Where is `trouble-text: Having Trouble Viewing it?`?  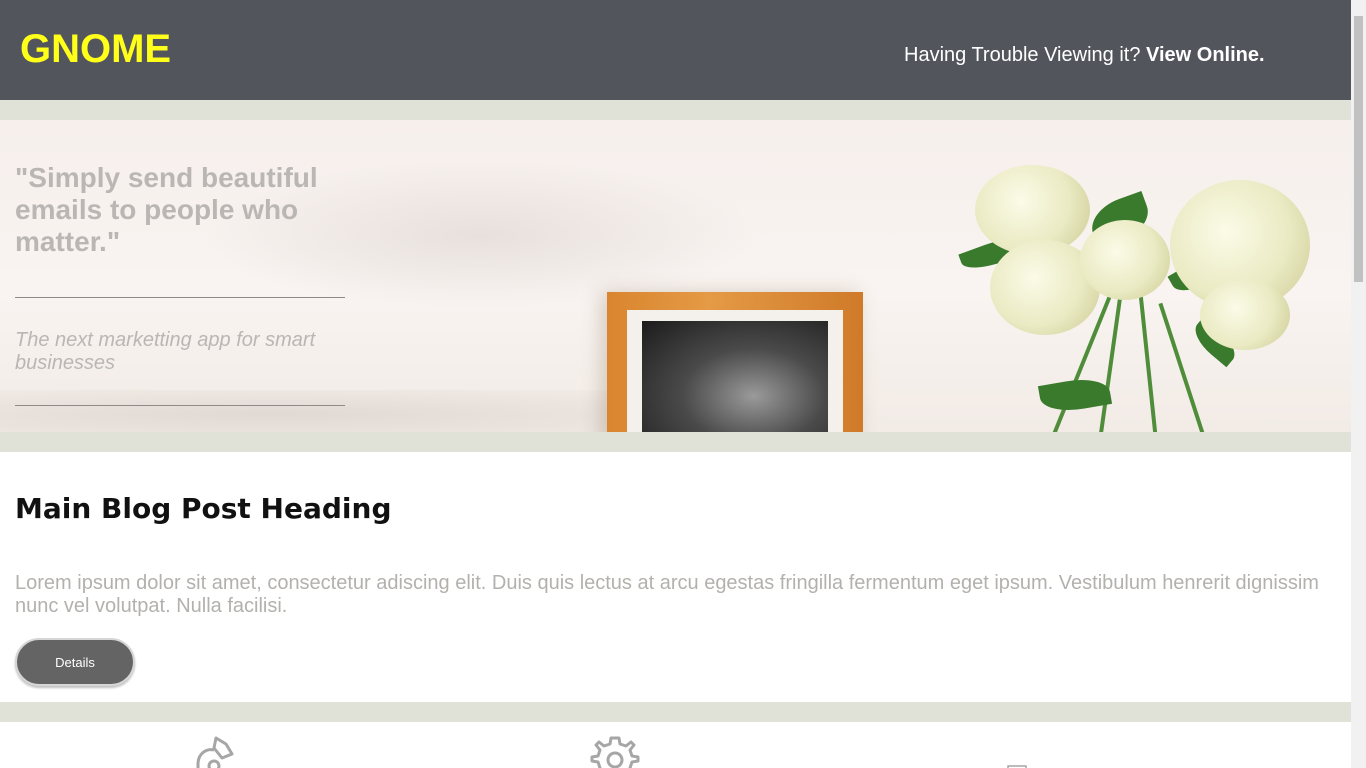 trouble-text: Having Trouble Viewing it? is located at coordinates (1022, 55).